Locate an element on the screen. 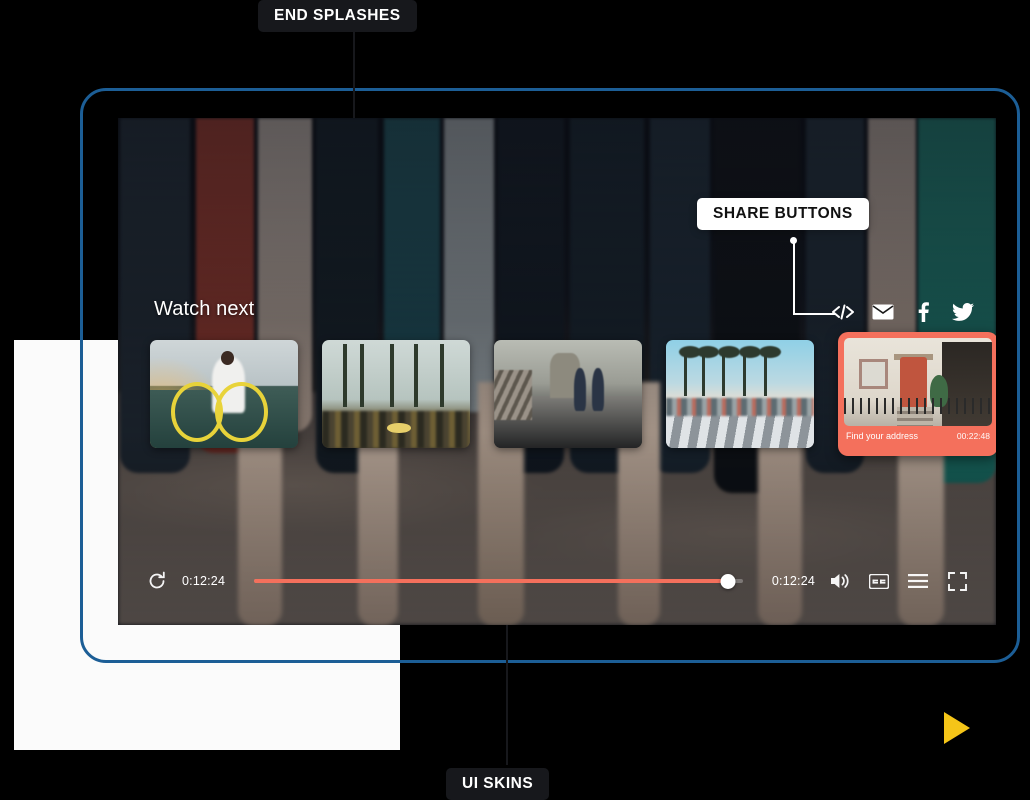  callout-share-buttons: SHARE BUTTONS is located at coordinates (783, 214).